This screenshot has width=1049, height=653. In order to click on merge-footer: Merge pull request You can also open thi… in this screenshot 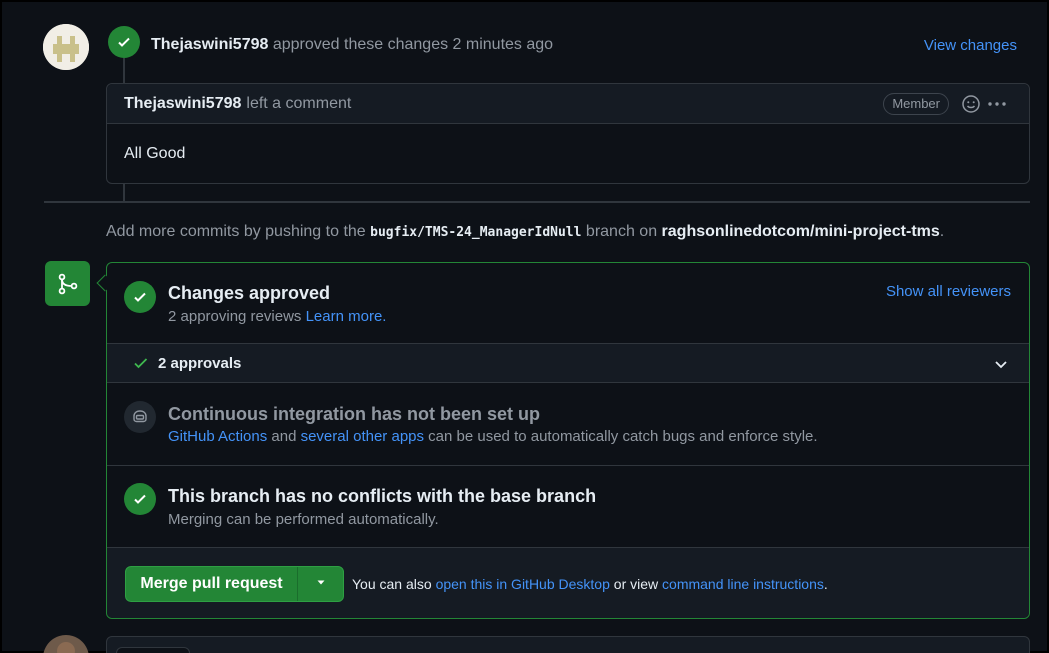, I will do `click(568, 582)`.